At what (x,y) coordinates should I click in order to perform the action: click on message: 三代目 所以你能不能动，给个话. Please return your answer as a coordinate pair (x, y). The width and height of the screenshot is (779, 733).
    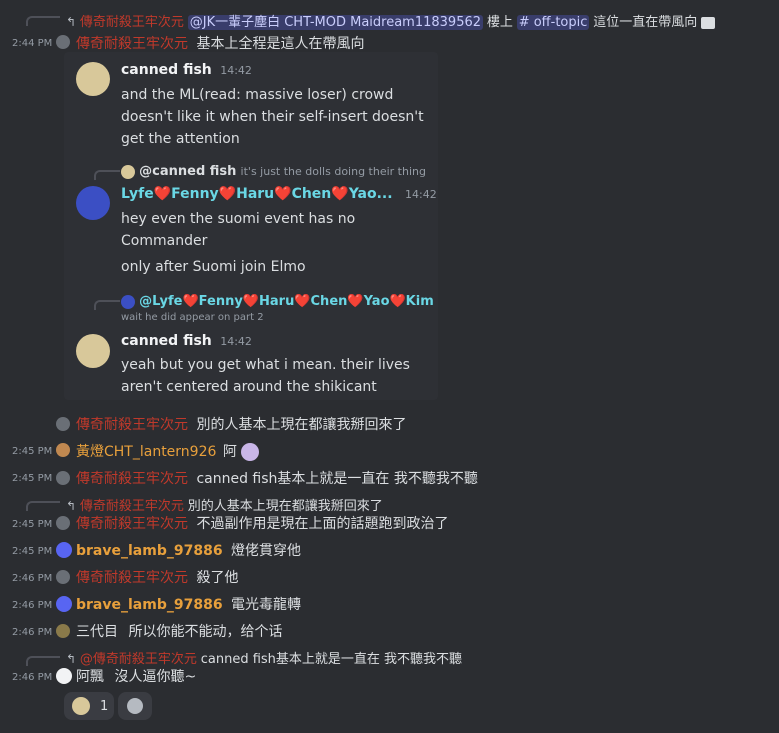
    Looking at the image, I should click on (179, 631).